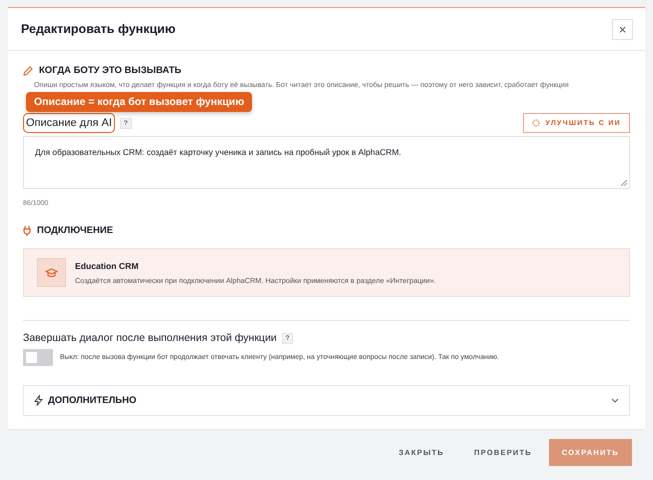  What do you see at coordinates (110, 70) in the screenshot?
I see `section-title: КОГДА БОТУ ЭТО ВЫЗЫВАТЬ` at bounding box center [110, 70].